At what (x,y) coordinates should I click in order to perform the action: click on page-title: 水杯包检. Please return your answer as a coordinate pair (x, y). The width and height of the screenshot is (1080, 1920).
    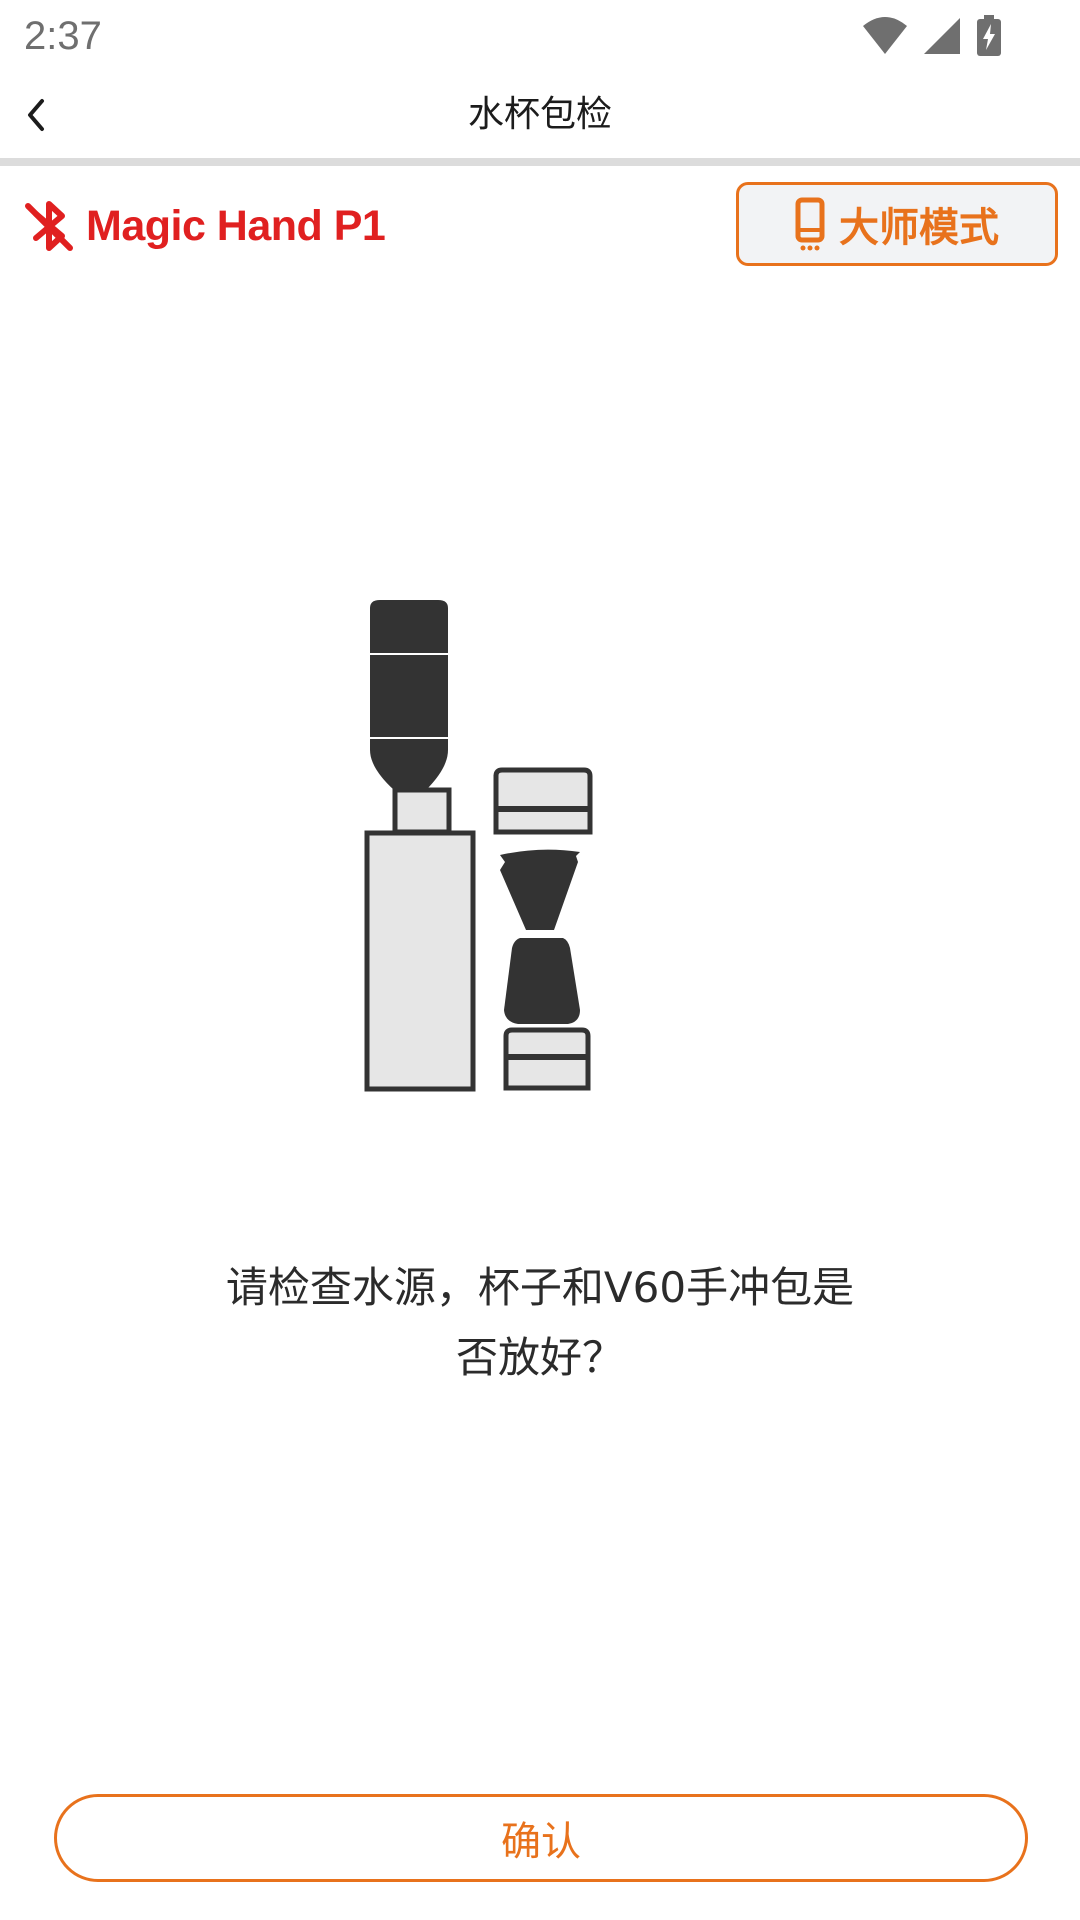
    Looking at the image, I should click on (539, 114).